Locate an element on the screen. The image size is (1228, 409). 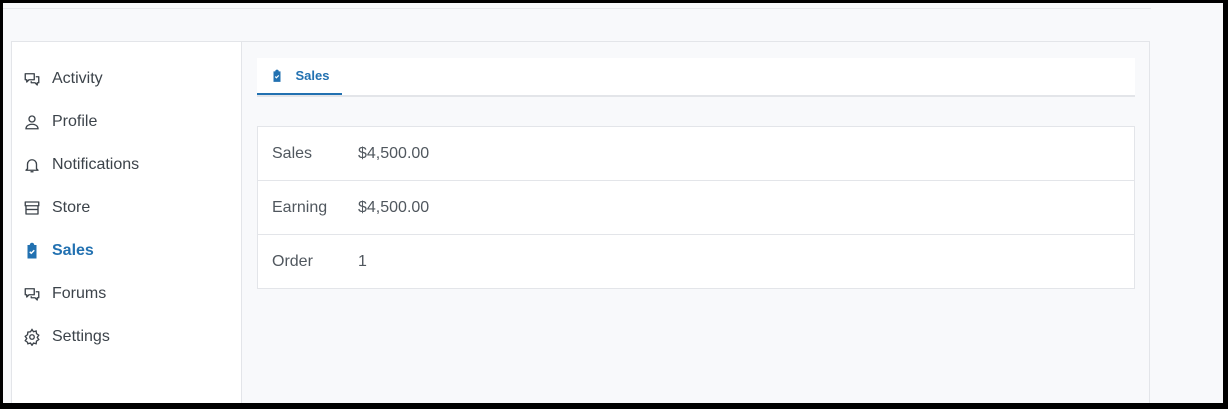
sidebar-item-sales: Sales is located at coordinates (58, 251).